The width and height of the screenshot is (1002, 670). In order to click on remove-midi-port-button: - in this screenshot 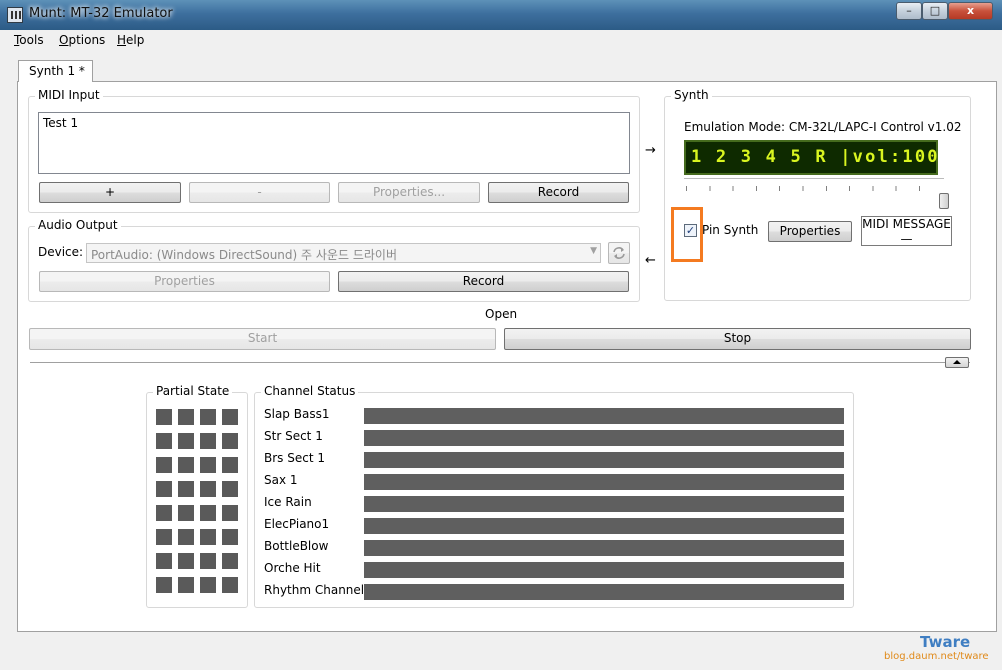, I will do `click(259, 192)`.